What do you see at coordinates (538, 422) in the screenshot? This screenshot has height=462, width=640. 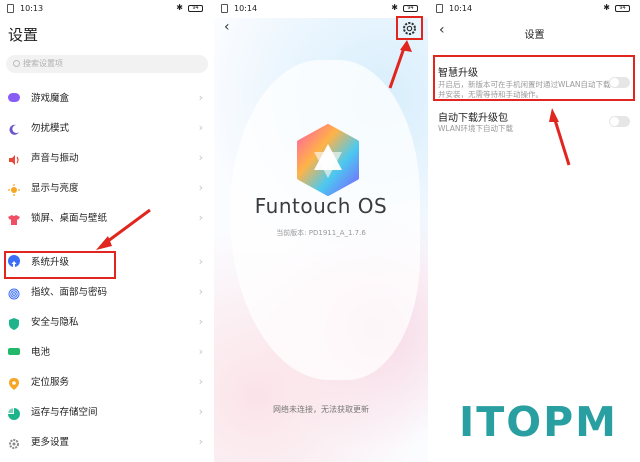 I see `itopm-watermark: ITOPM` at bounding box center [538, 422].